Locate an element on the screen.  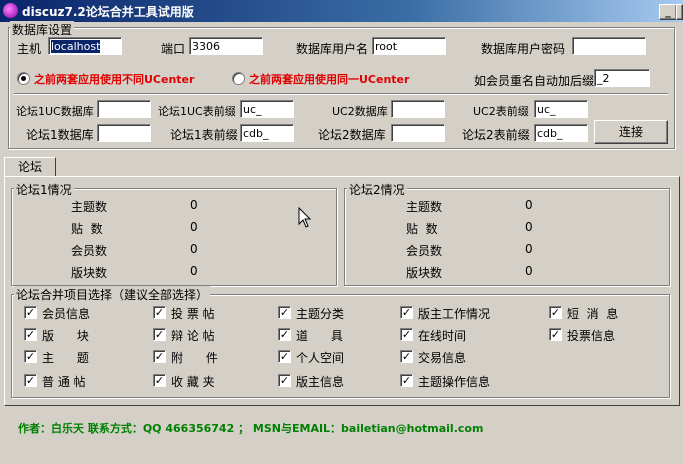
forum2-prefix-label: 论坛2表前缀 is located at coordinates (496, 135).